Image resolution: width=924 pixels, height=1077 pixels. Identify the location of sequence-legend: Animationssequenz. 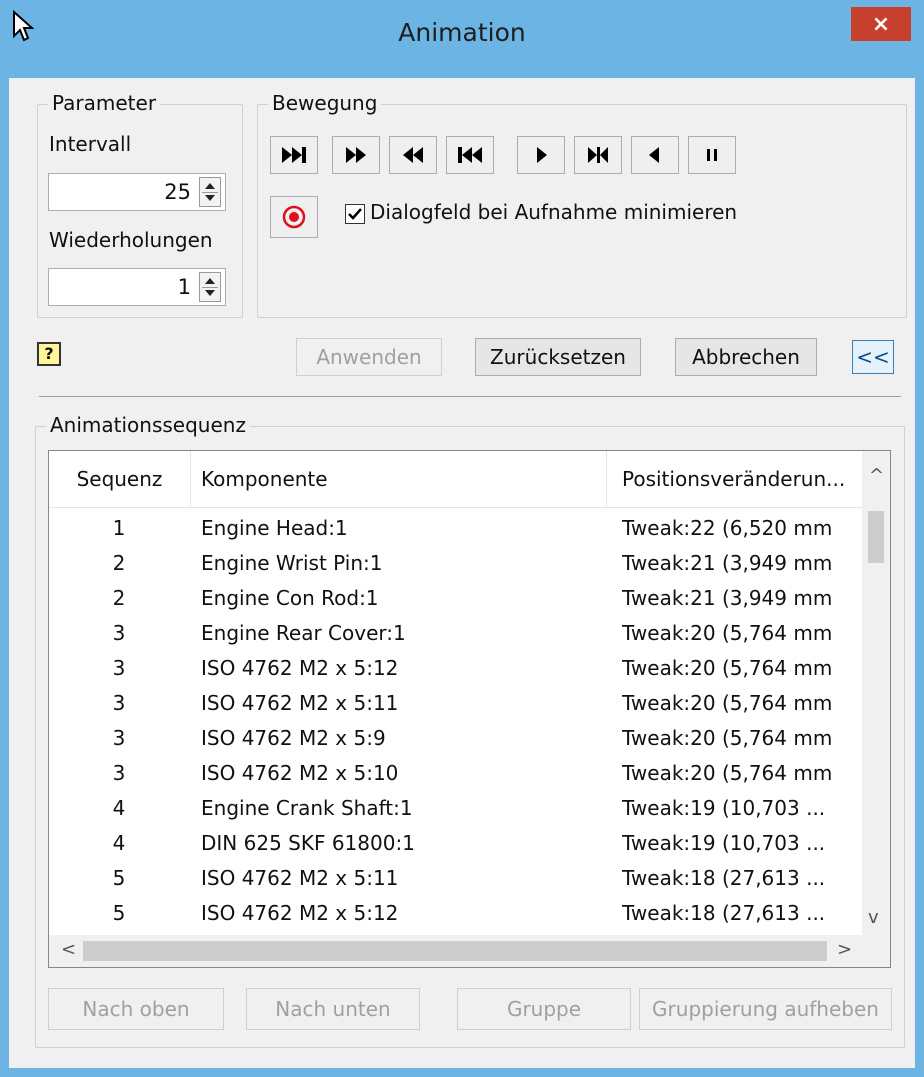
(148, 425).